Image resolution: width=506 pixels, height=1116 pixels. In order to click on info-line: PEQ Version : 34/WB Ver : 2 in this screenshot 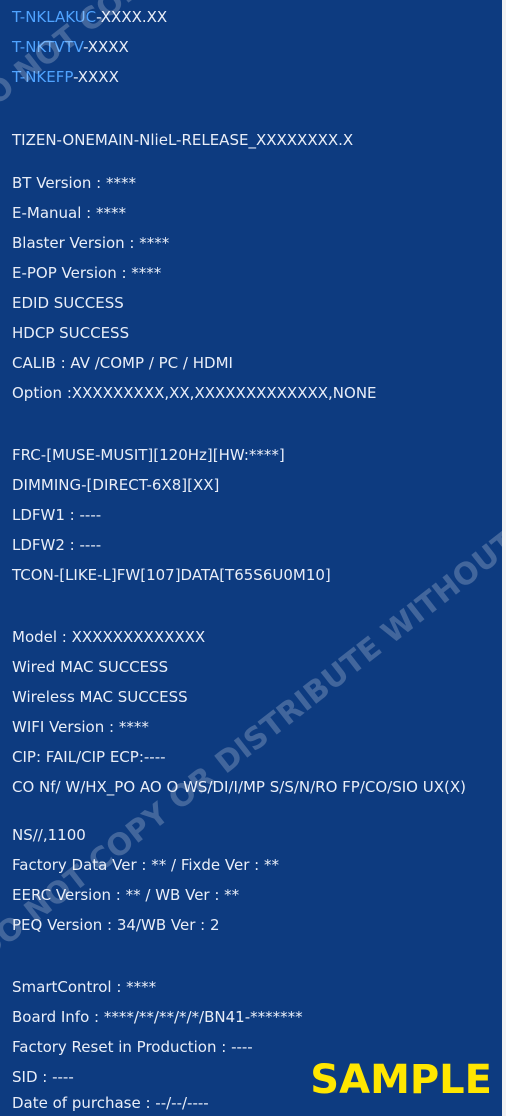, I will do `click(116, 925)`.